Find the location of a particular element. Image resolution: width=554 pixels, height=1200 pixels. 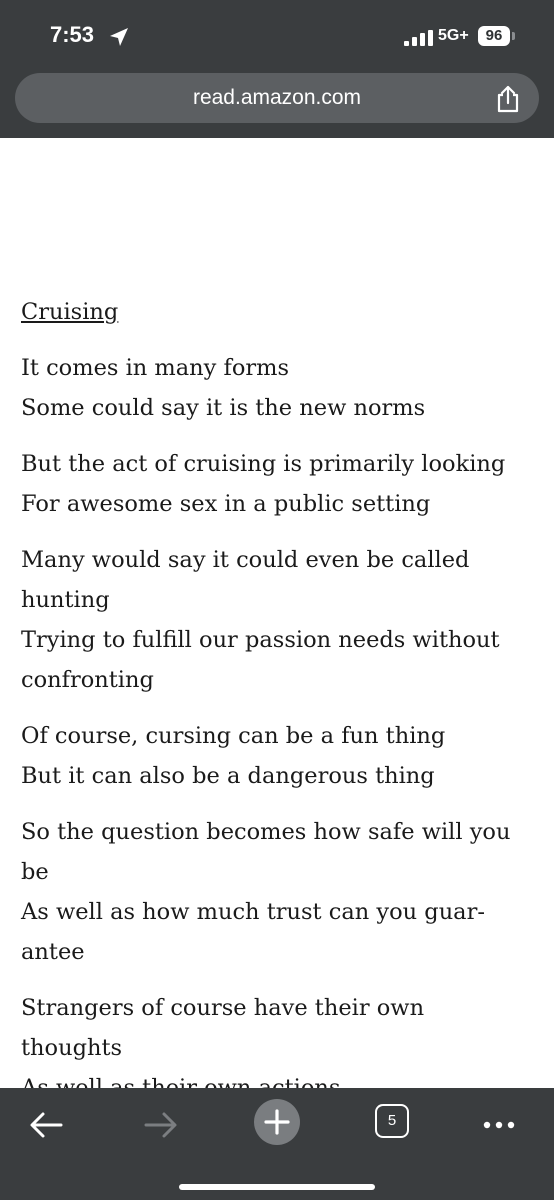

poem-line: Many would say it could even be called is located at coordinates (245, 560).